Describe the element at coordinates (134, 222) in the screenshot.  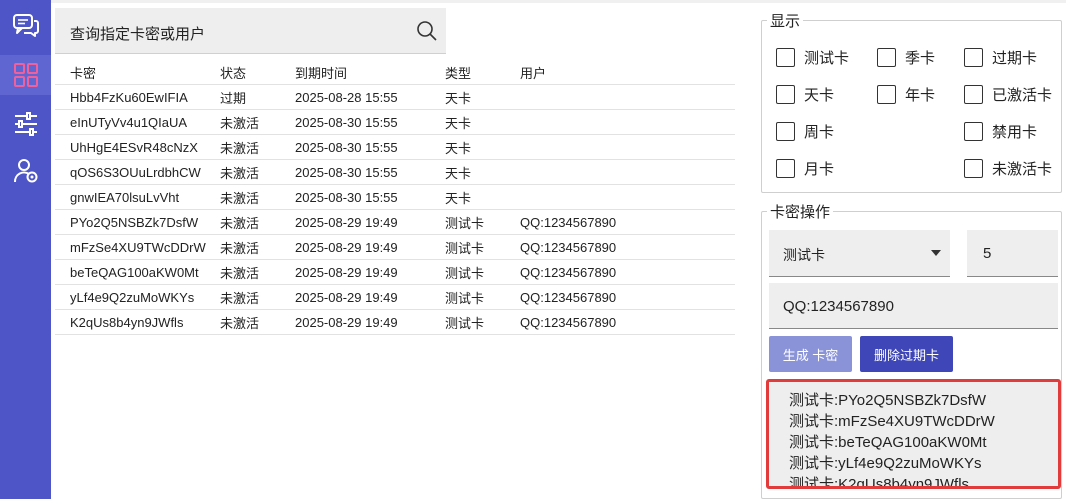
I see `cell-card: PYo2Q5NSBZk7DsfW` at that location.